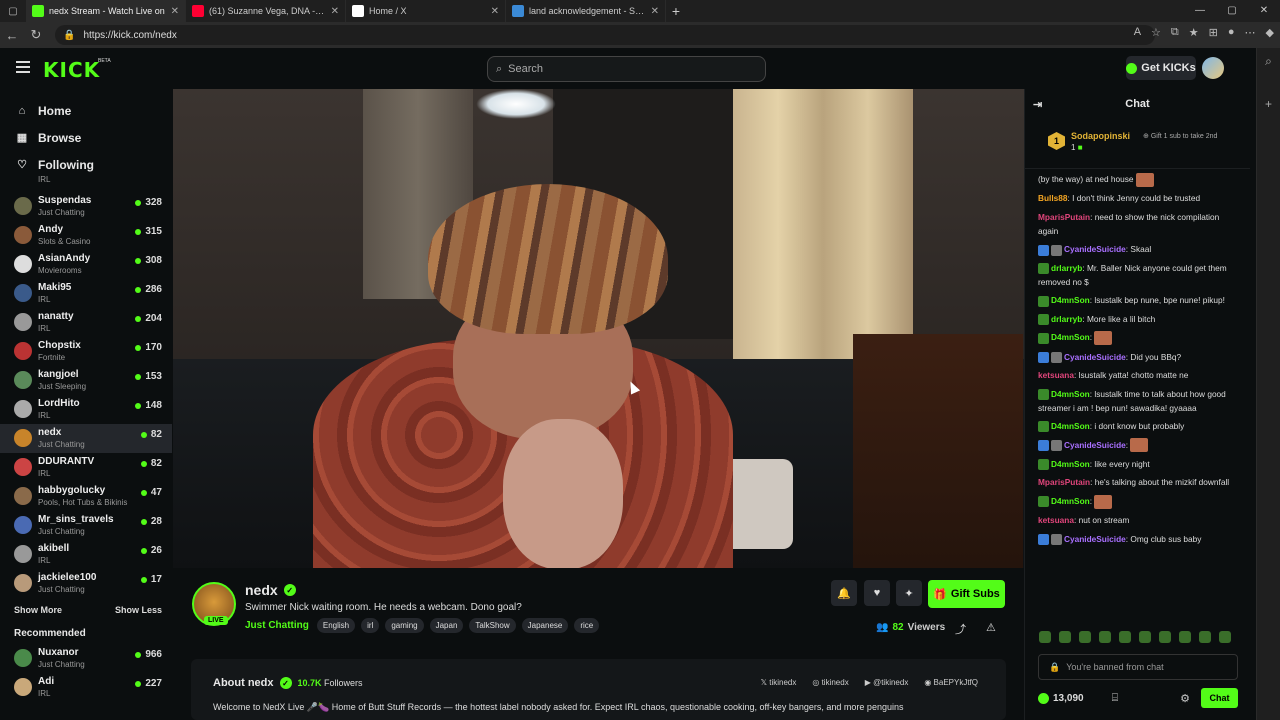 The image size is (1280, 720). I want to click on search-input: ⌕ Search, so click(626, 69).